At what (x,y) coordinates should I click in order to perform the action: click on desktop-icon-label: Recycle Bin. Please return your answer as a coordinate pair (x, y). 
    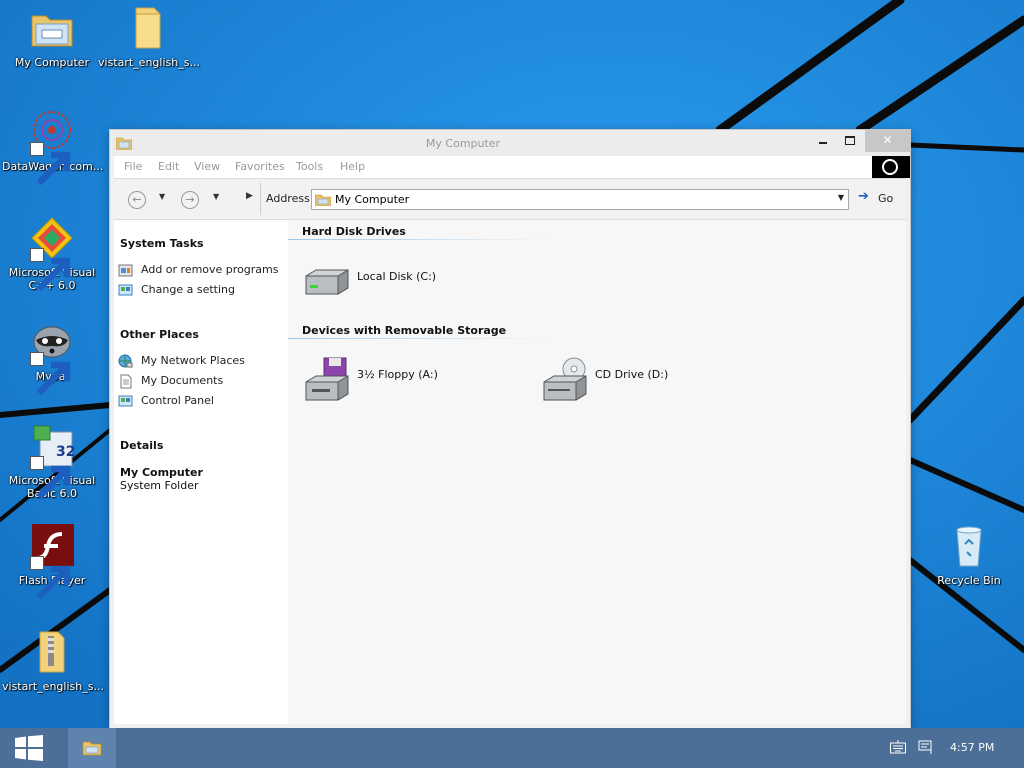
    Looking at the image, I should click on (969, 580).